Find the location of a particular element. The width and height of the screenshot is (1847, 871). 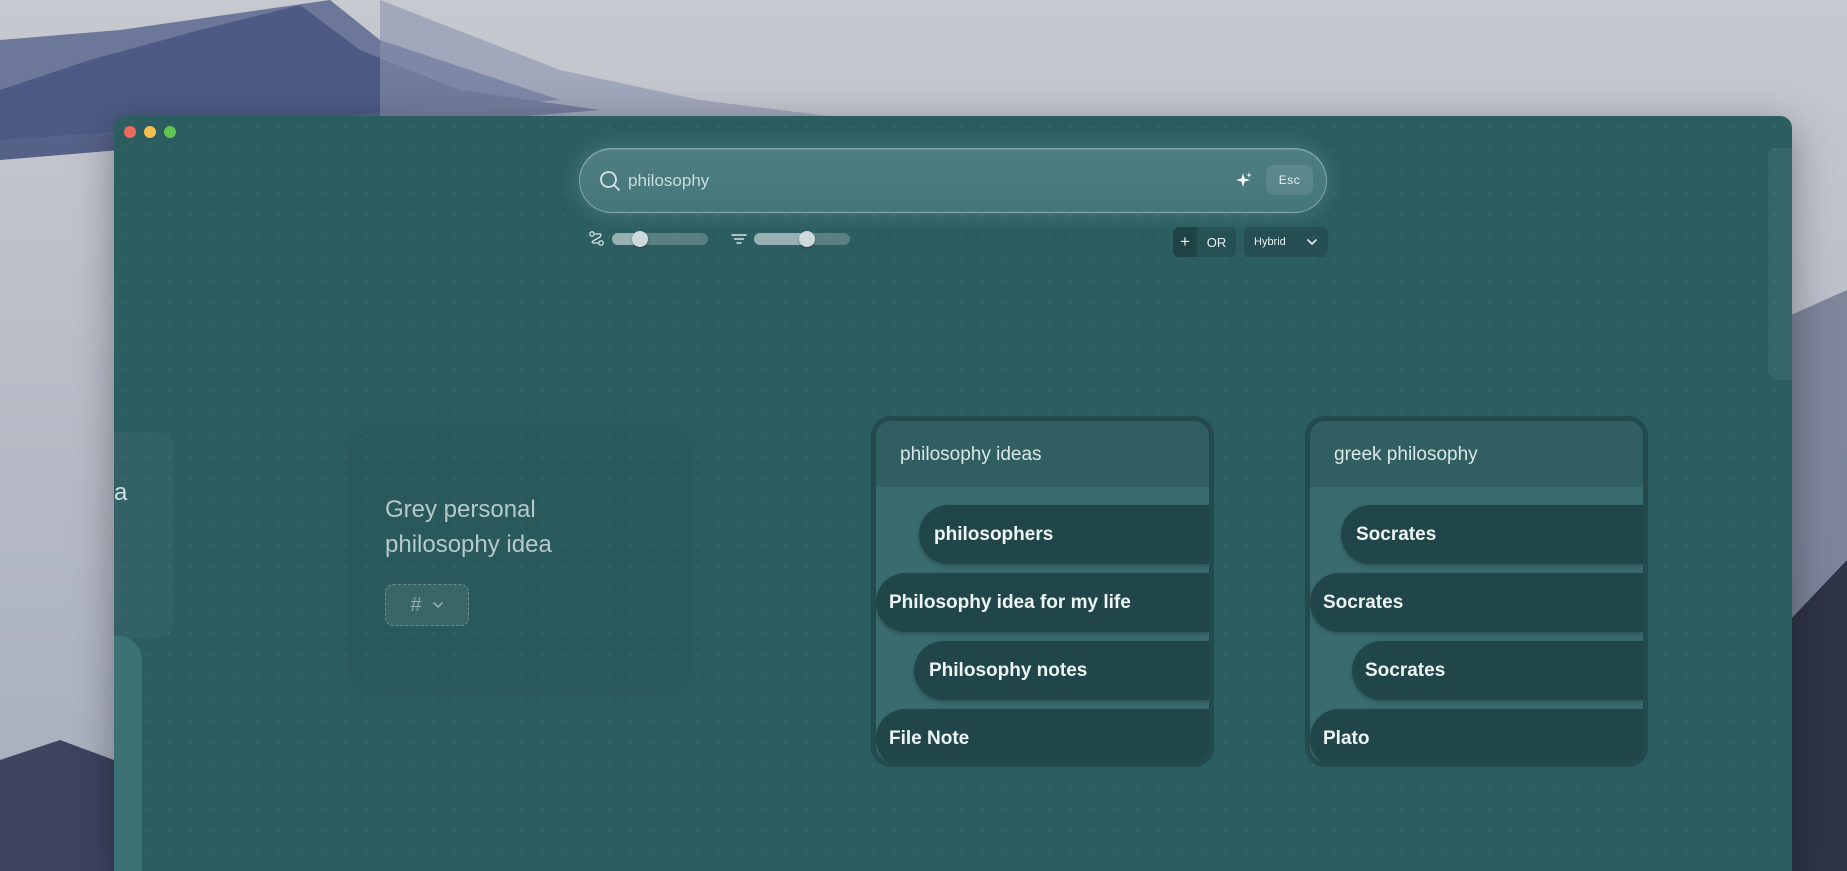

cluster-title: greek philosophy is located at coordinates (1476, 454).